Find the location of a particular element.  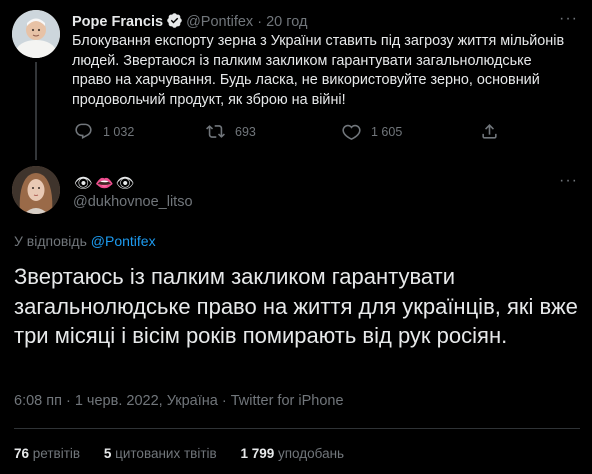

reply-author-avatar-image is located at coordinates (36, 190).